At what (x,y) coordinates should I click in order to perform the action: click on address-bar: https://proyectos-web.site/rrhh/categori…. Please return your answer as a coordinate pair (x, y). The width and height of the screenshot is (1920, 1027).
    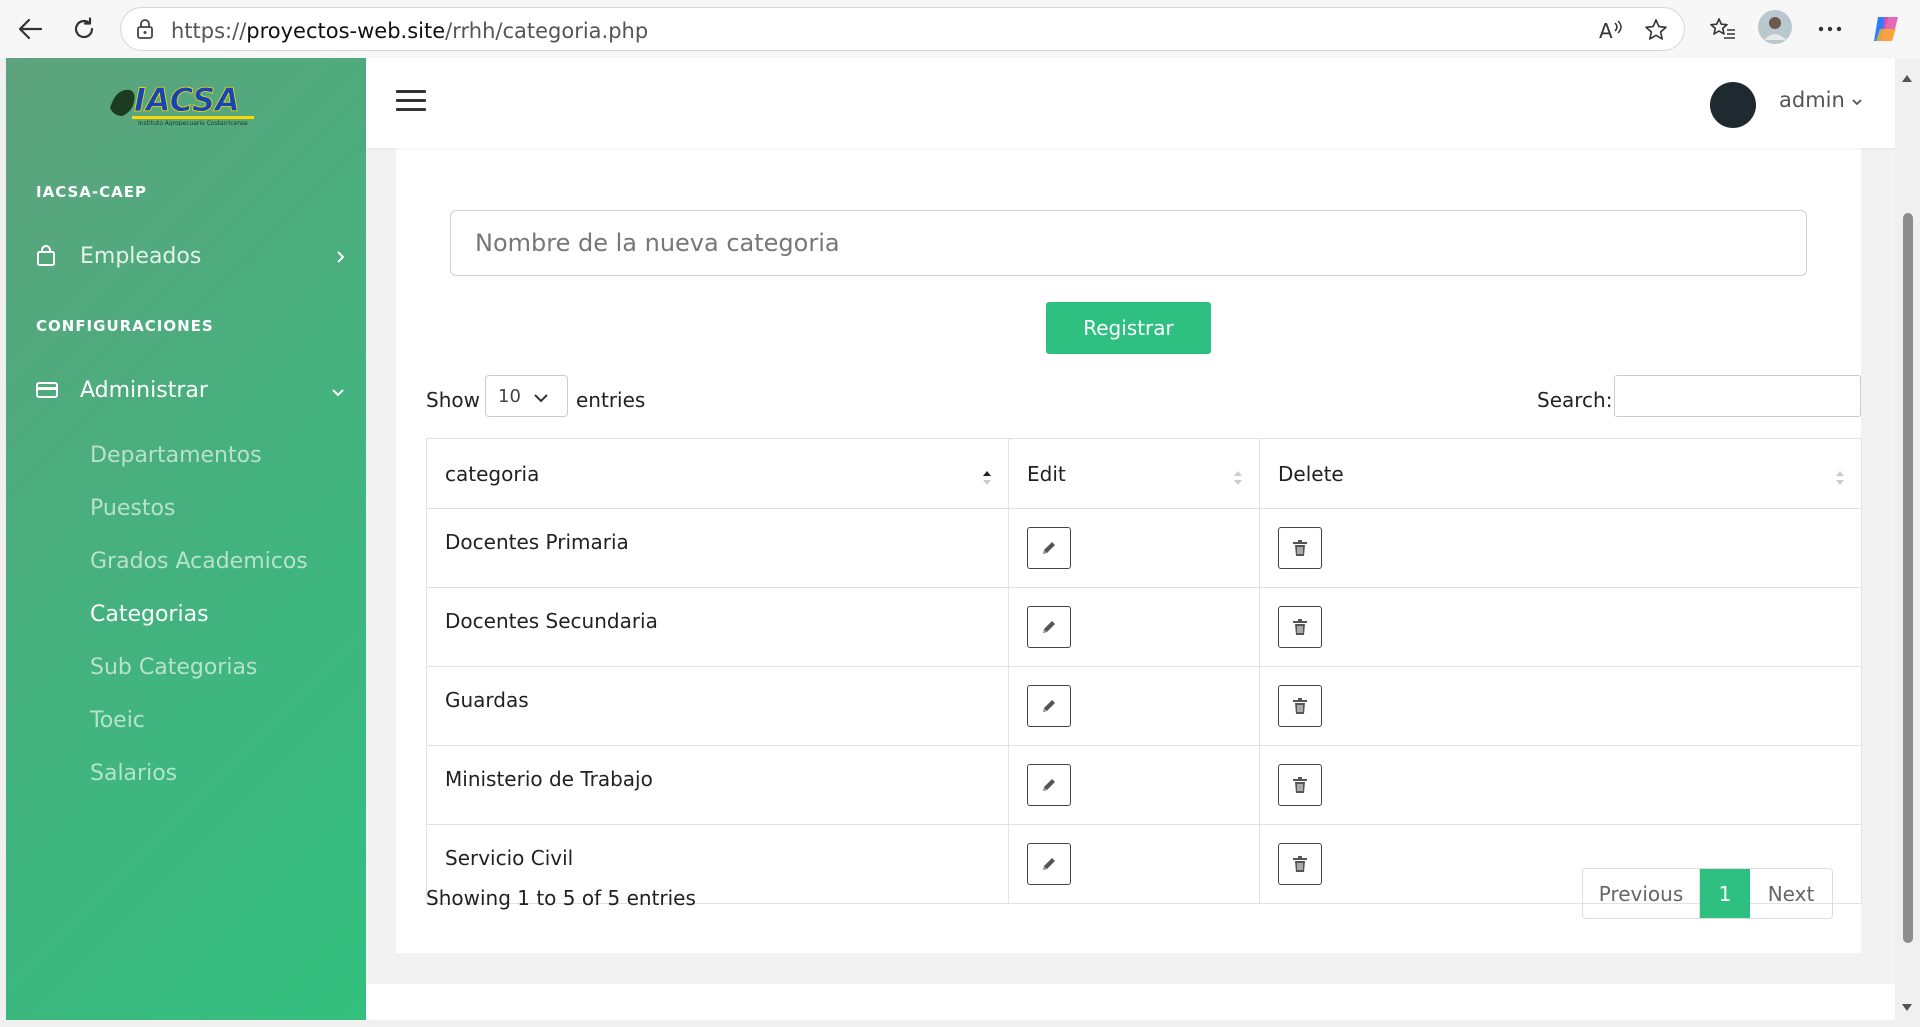
    Looking at the image, I should click on (902, 29).